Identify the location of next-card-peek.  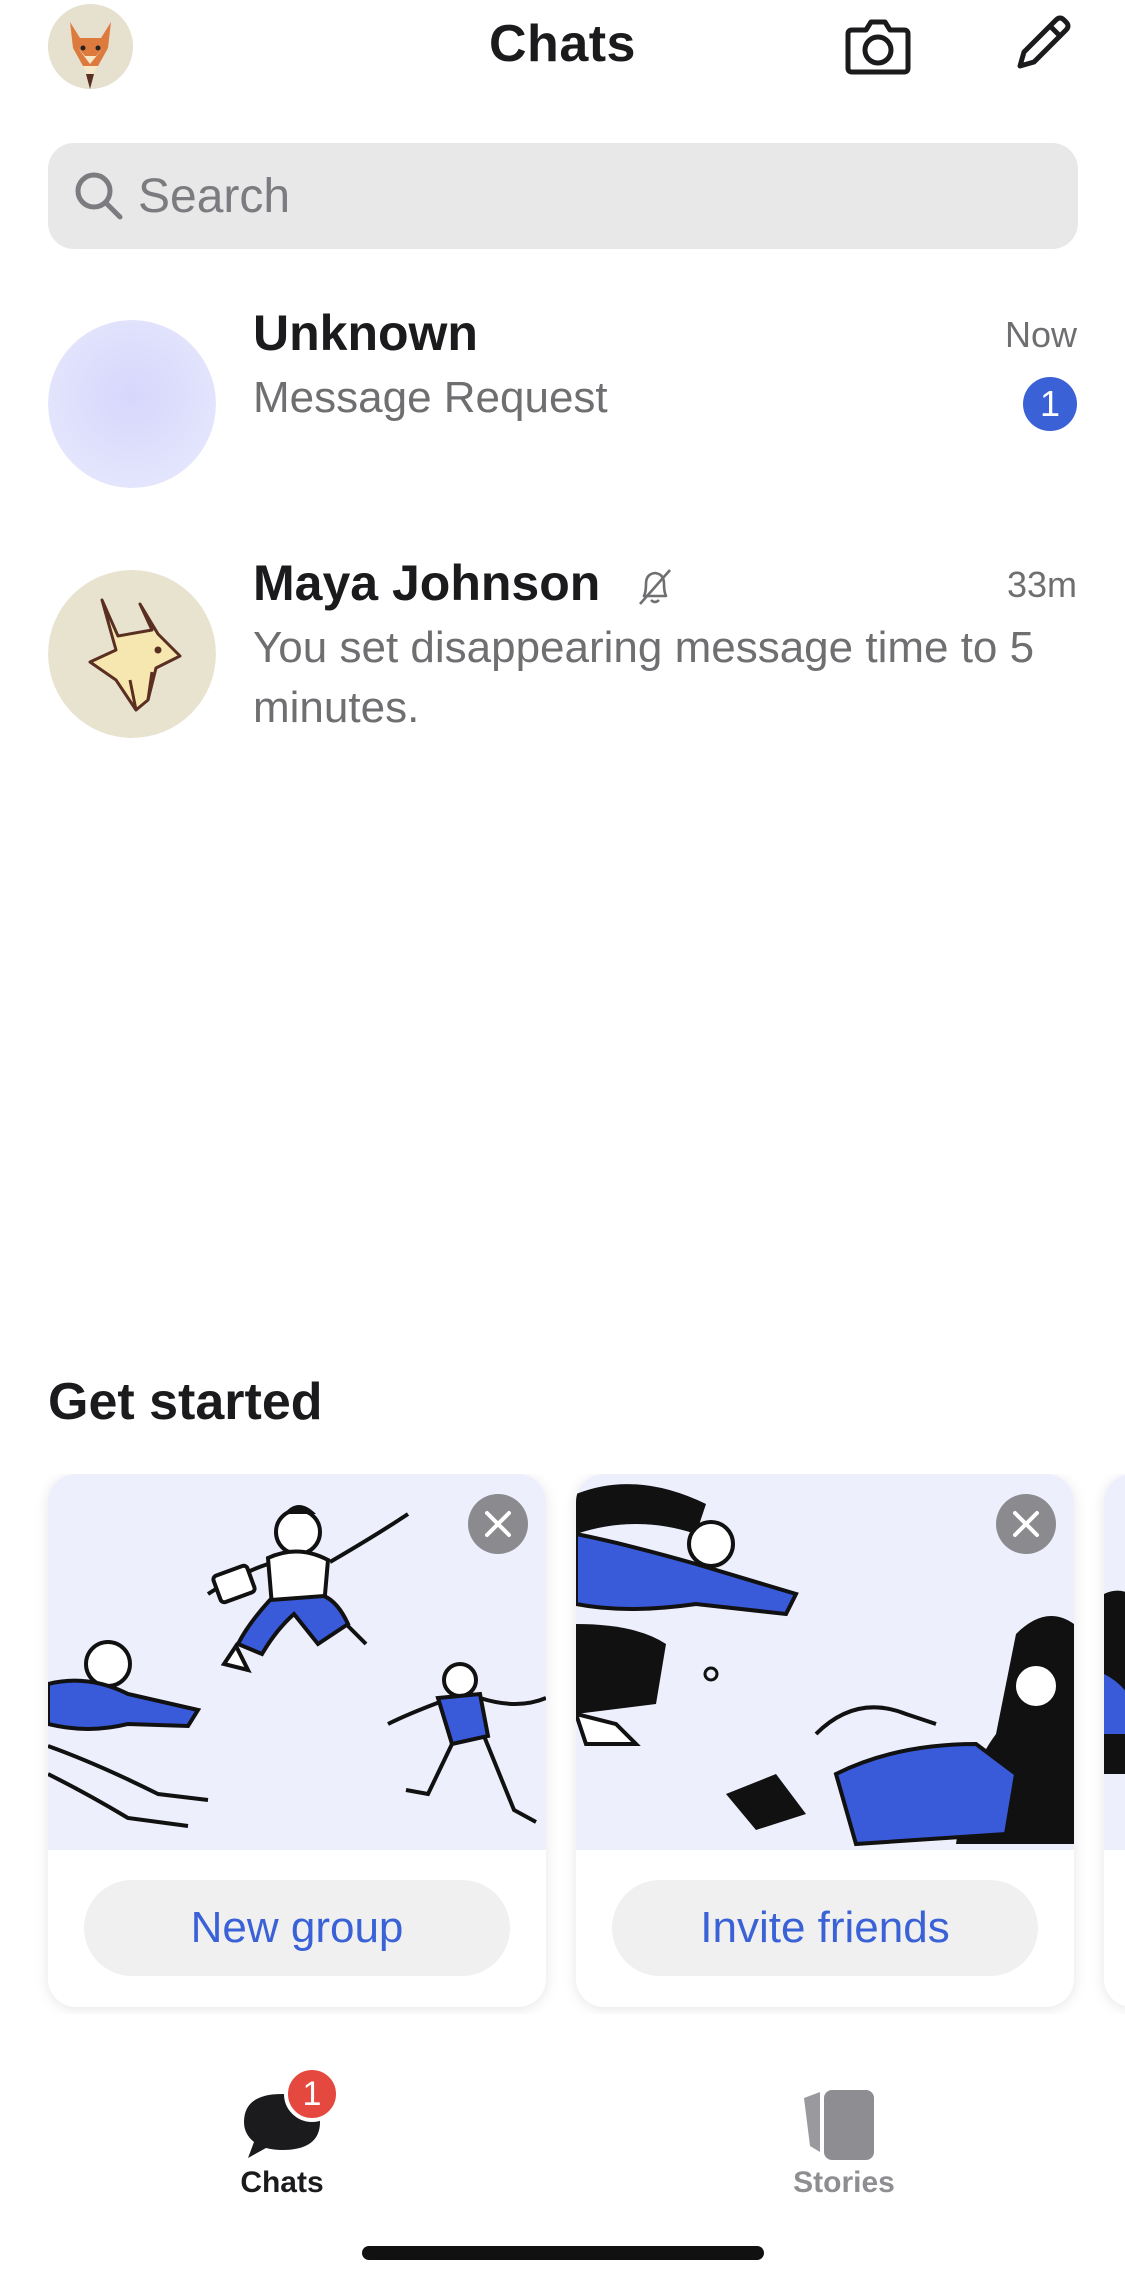
(1114, 1740).